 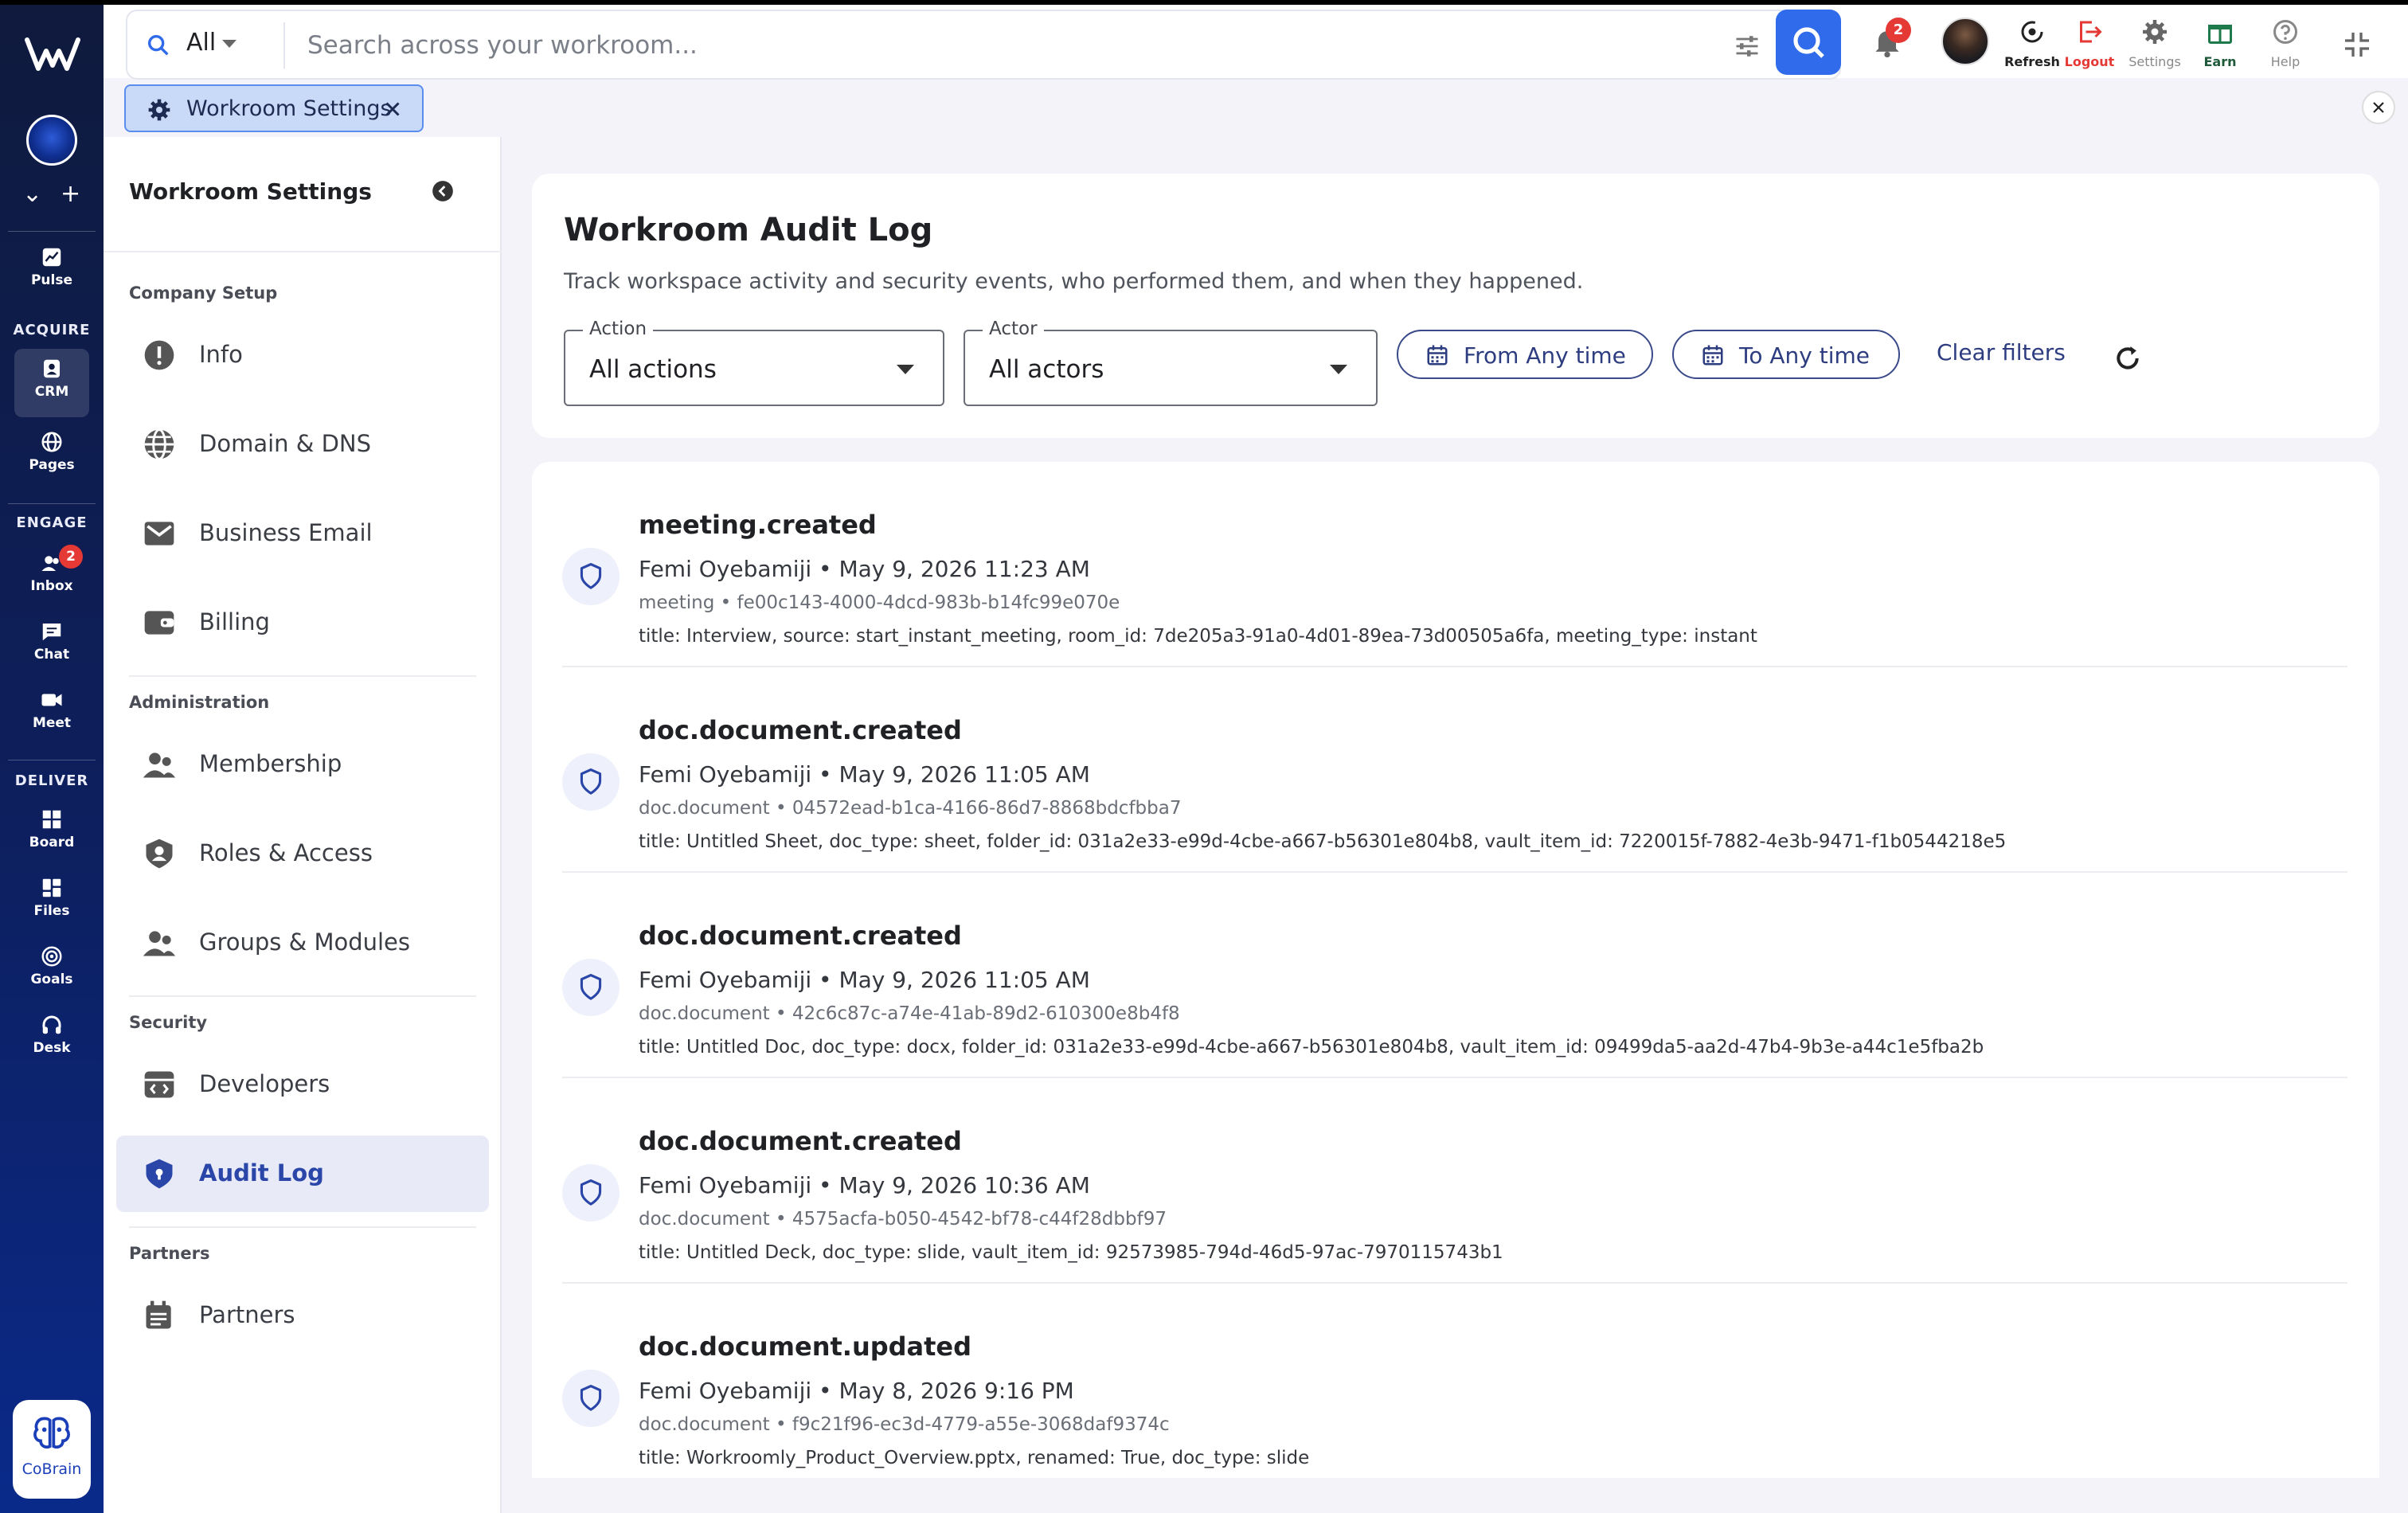 What do you see at coordinates (1898, 31) in the screenshot?
I see `notifications-badge: 2` at bounding box center [1898, 31].